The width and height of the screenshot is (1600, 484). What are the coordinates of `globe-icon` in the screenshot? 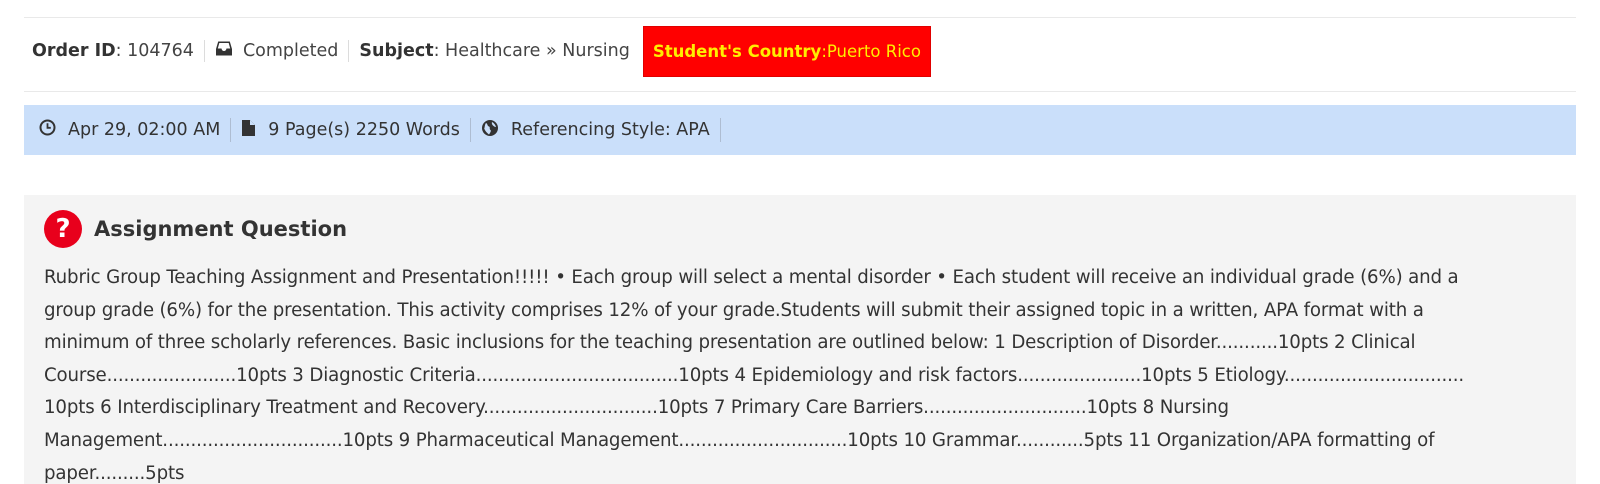 It's located at (490, 130).